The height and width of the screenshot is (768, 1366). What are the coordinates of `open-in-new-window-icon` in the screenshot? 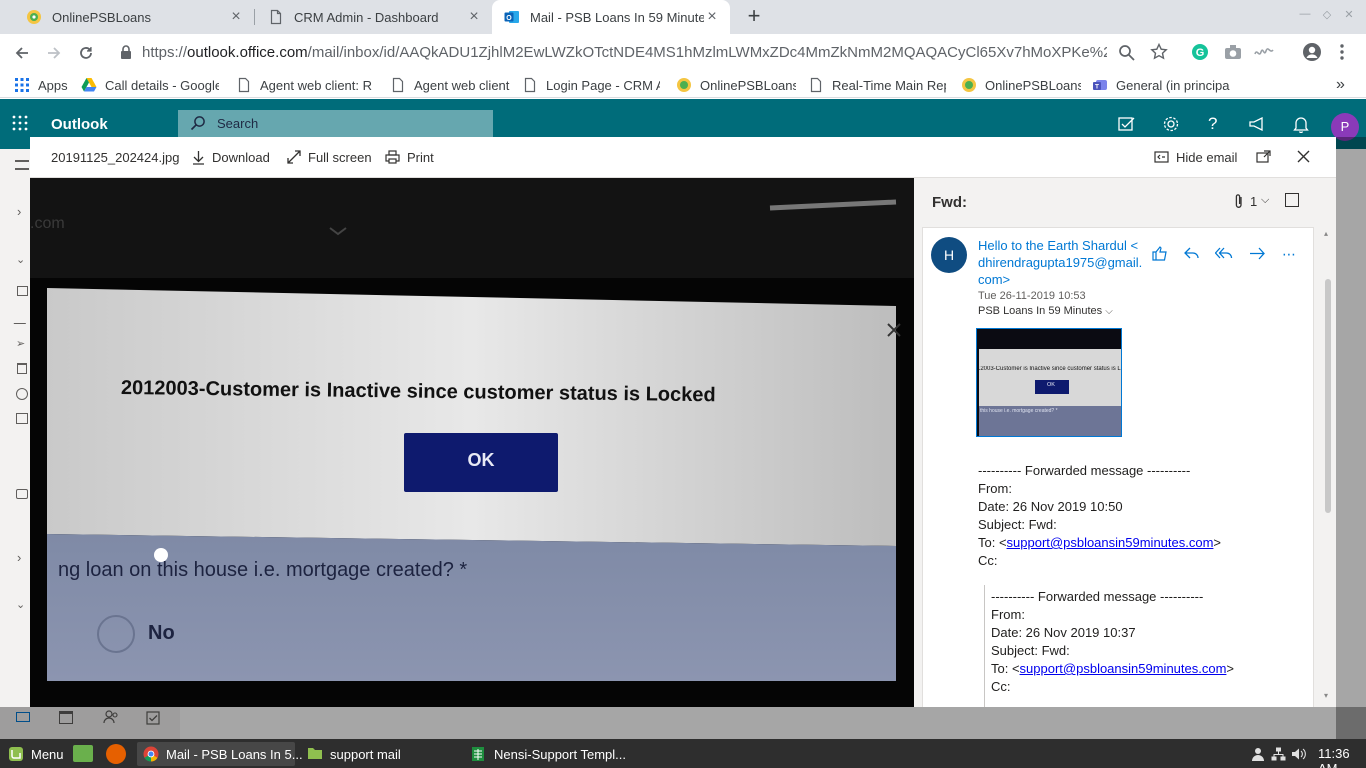 It's located at (1263, 156).